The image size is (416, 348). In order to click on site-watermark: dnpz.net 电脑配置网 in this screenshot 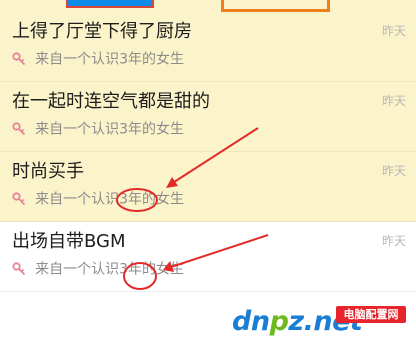, I will do `click(320, 324)`.